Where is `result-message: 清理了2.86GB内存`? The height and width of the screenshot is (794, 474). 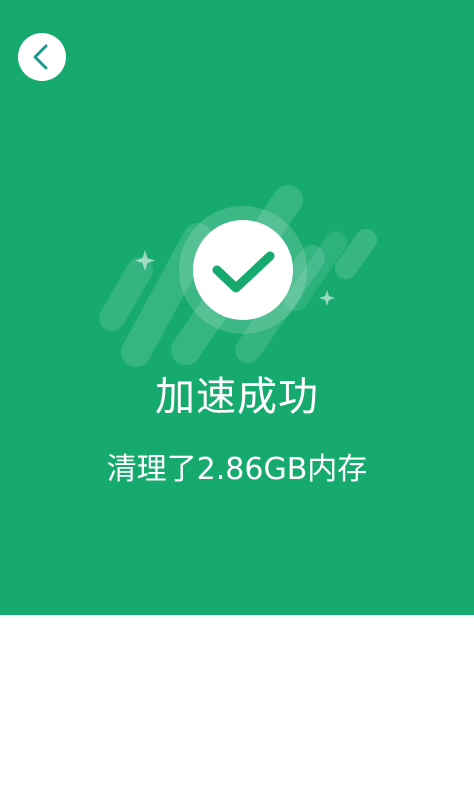 result-message: 清理了2.86GB内存 is located at coordinates (237, 469).